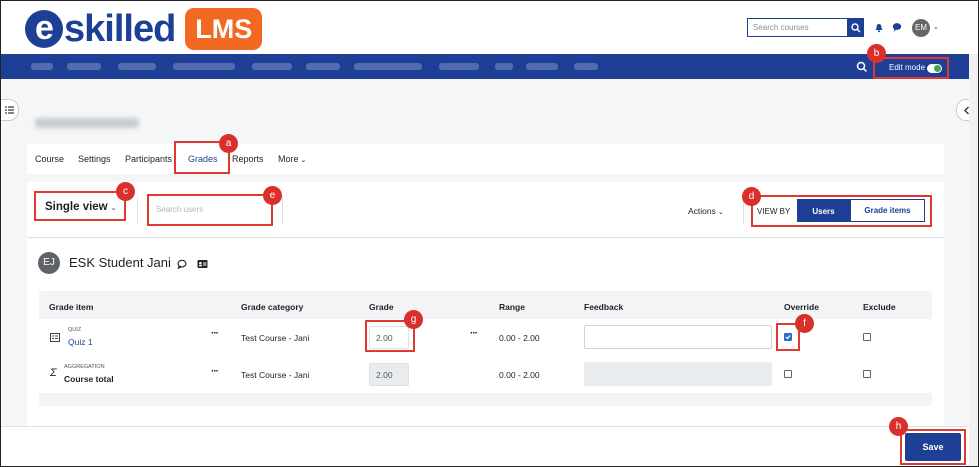 The width and height of the screenshot is (979, 467). Describe the element at coordinates (907, 67) in the screenshot. I see `edit-mode-label: Edit mode` at that location.